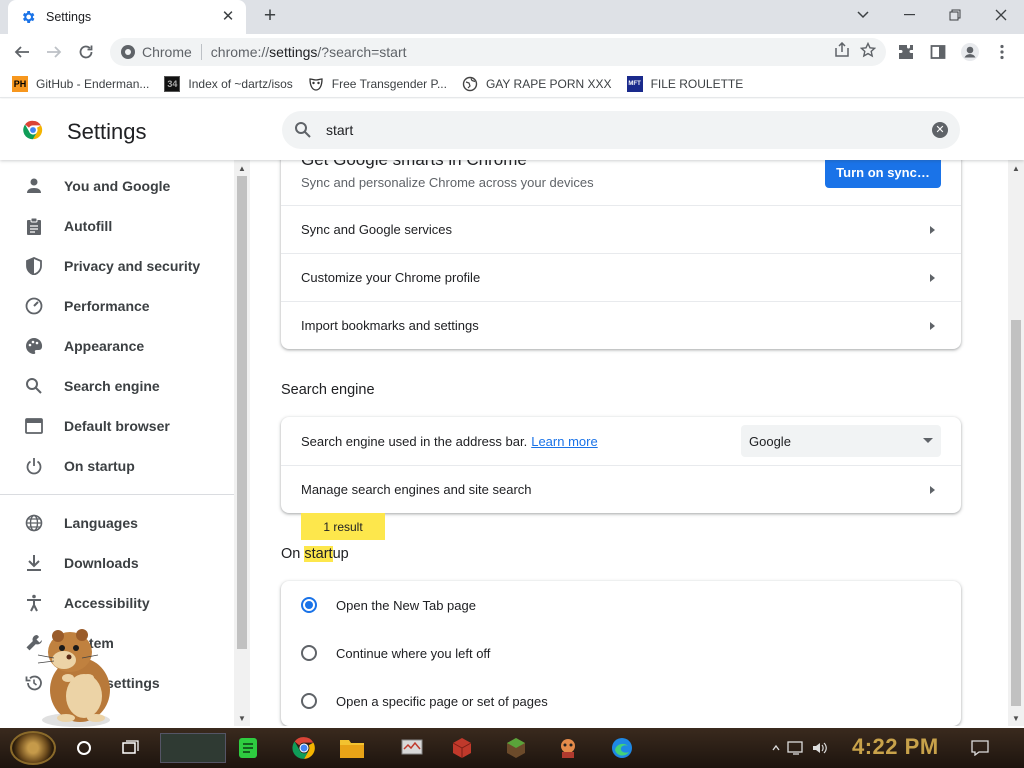  What do you see at coordinates (240, 52) in the screenshot?
I see `url-prefix: chrome://` at bounding box center [240, 52].